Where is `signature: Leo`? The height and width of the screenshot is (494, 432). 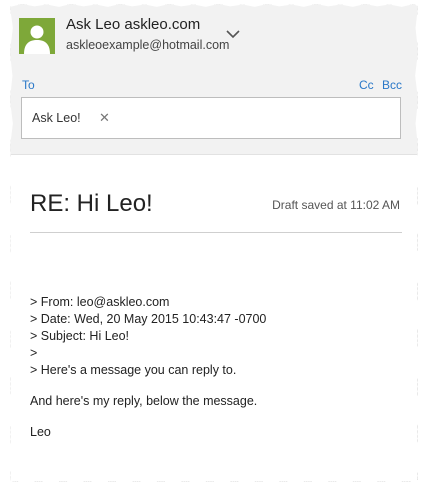 signature: Leo is located at coordinates (40, 432).